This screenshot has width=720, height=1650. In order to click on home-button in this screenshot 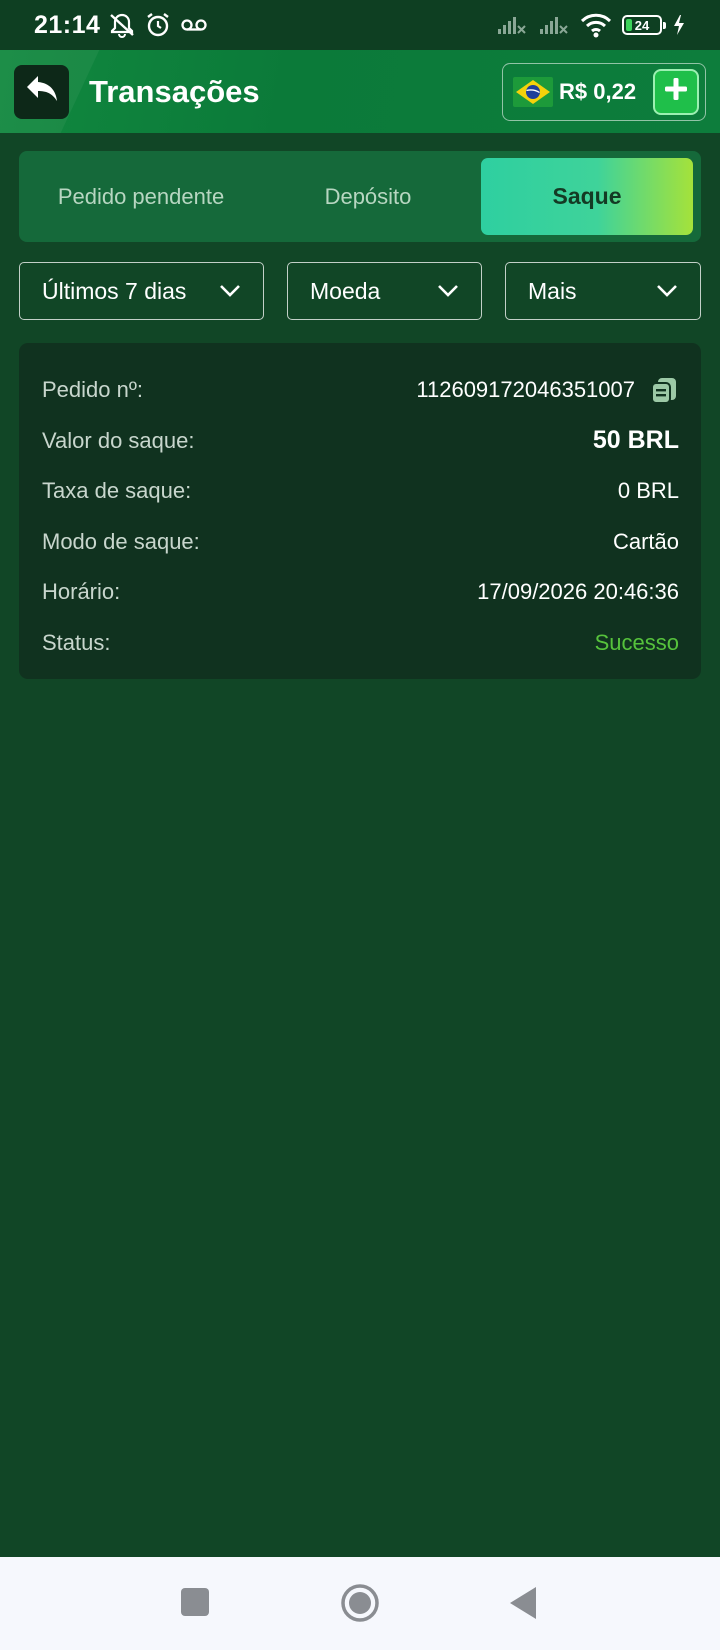, I will do `click(360, 1603)`.